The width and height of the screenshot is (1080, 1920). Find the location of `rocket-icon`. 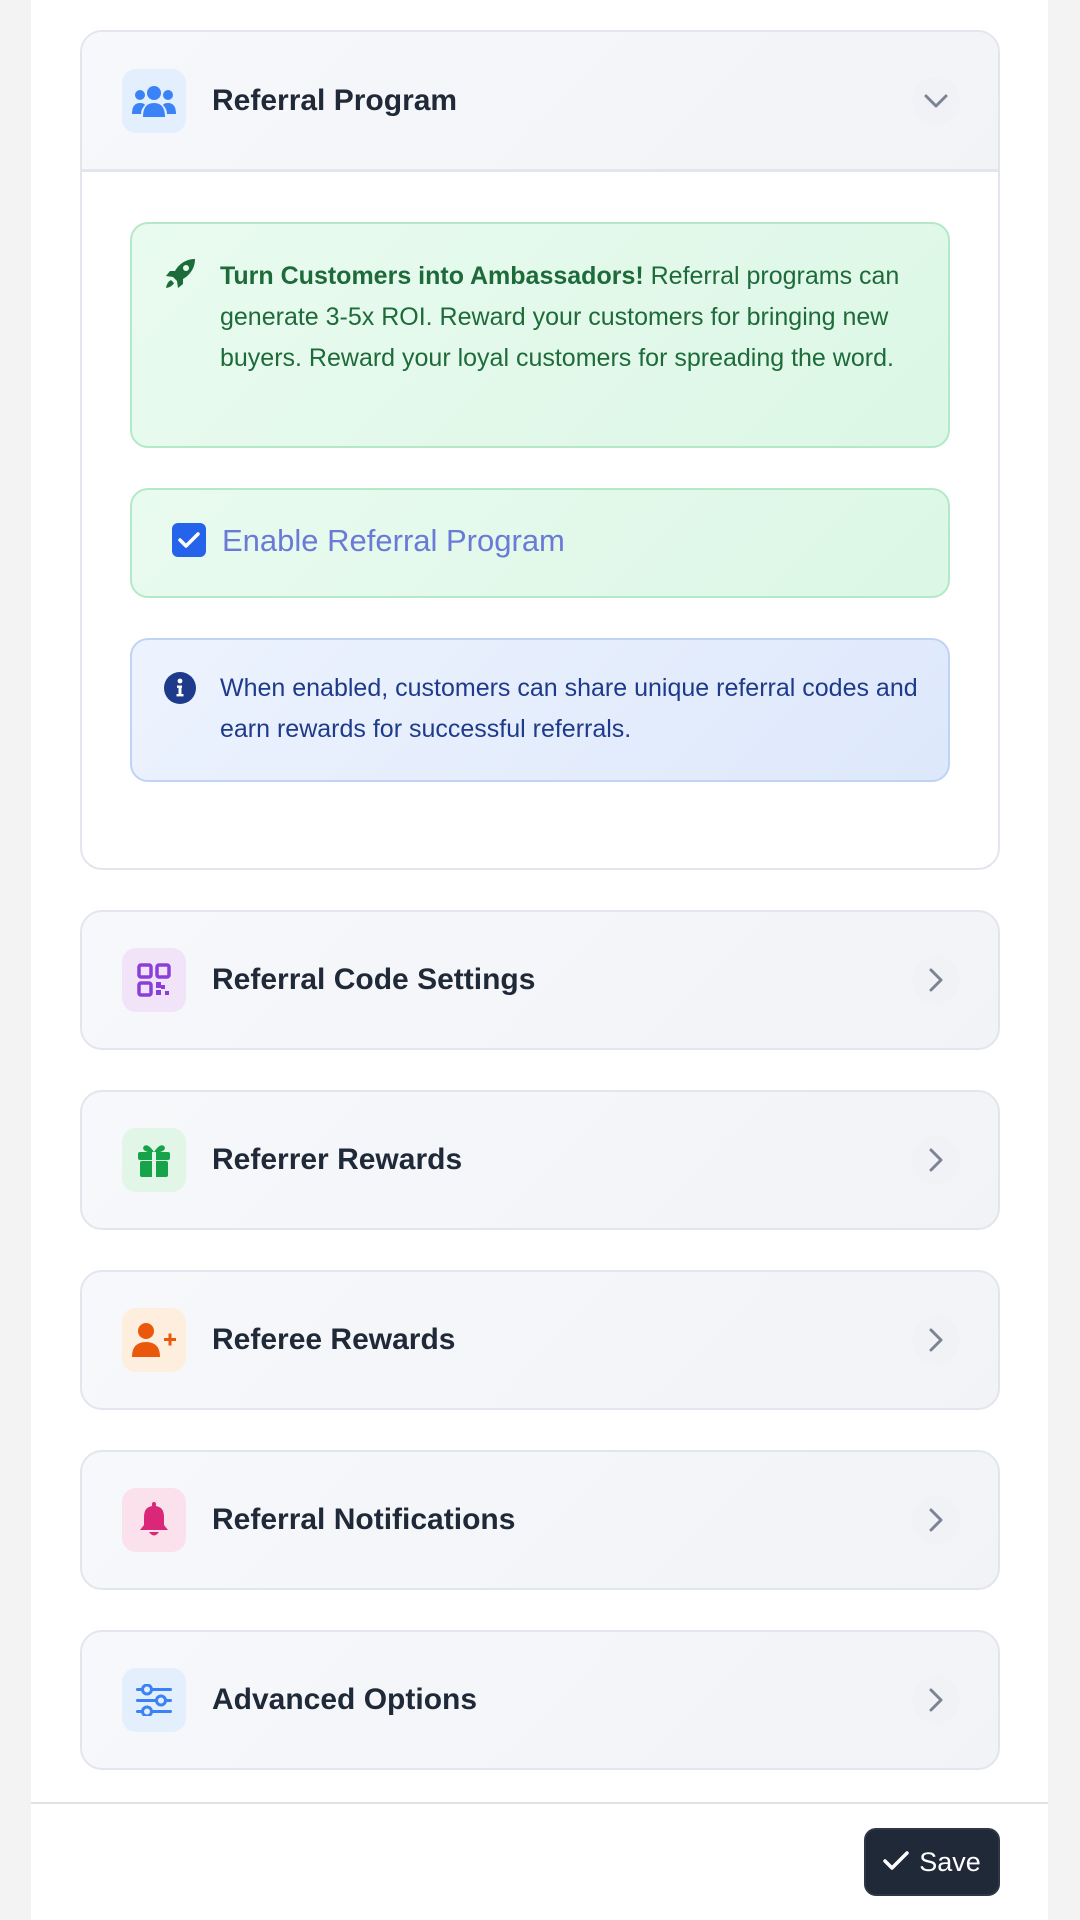

rocket-icon is located at coordinates (181, 275).